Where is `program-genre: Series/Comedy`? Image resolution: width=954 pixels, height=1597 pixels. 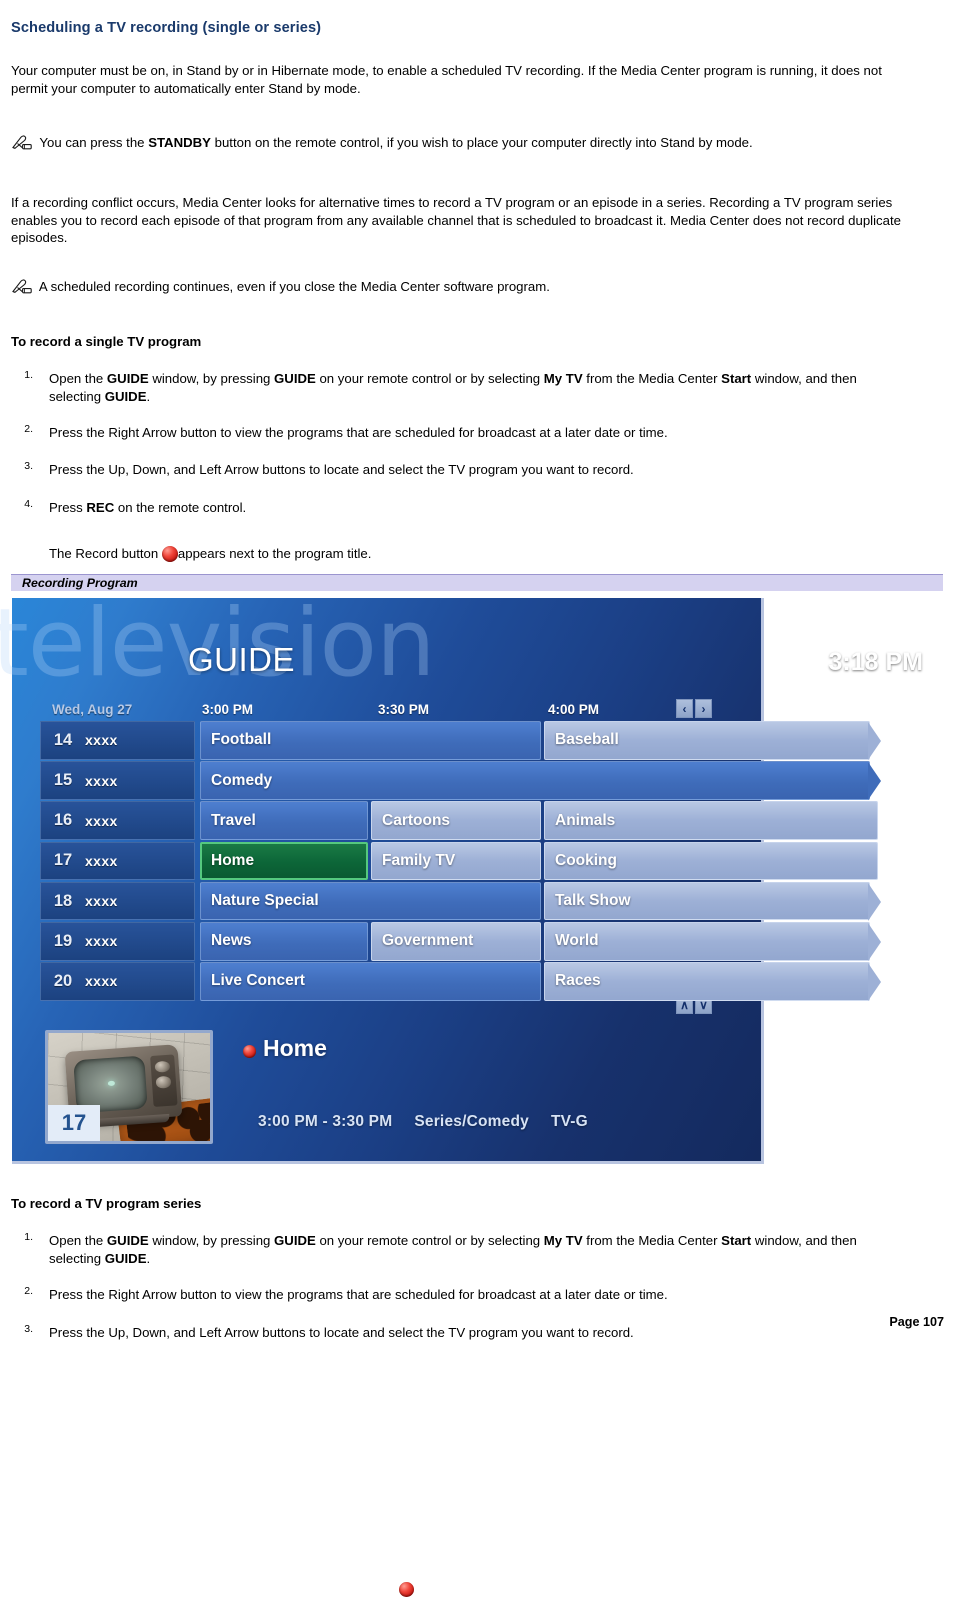
program-genre: Series/Comedy is located at coordinates (471, 1121).